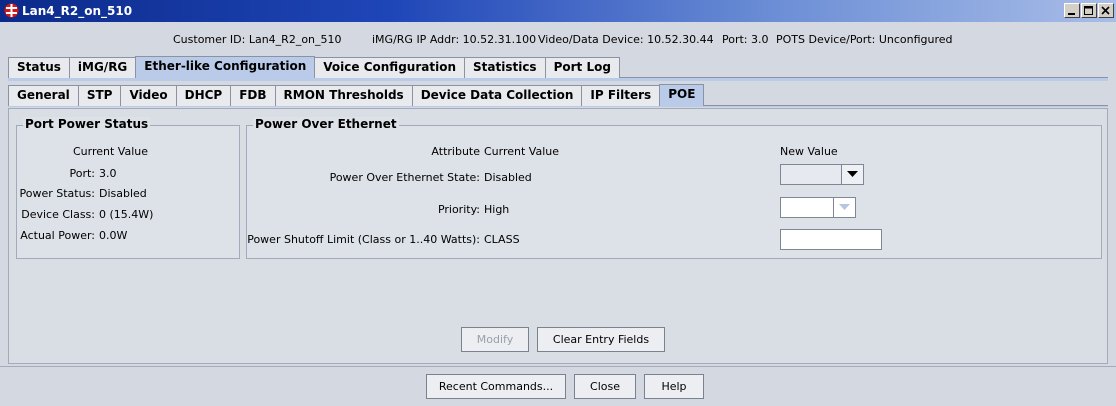 This screenshot has width=1116, height=406. Describe the element at coordinates (822, 174) in the screenshot. I see `poe-state-select` at that location.